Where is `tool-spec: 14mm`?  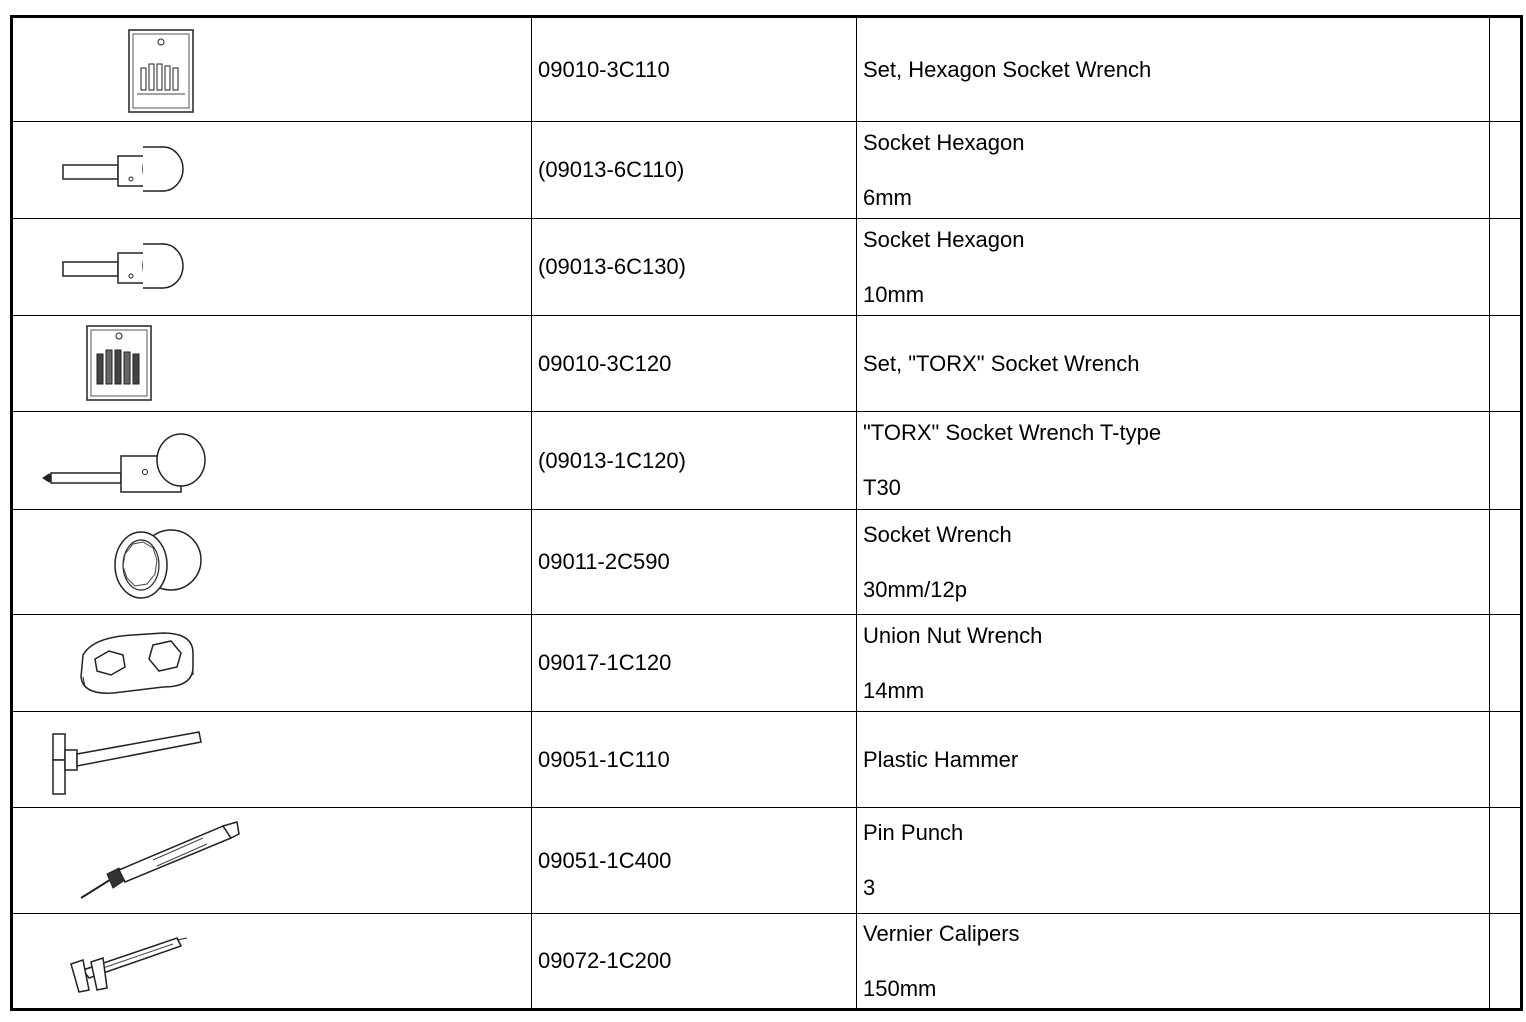
tool-spec: 14mm is located at coordinates (894, 690).